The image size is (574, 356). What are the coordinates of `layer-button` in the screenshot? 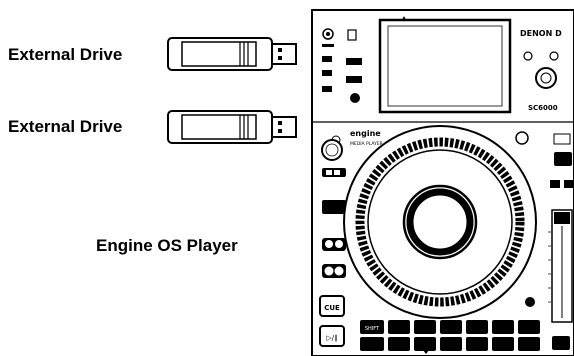 It's located at (327, 59).